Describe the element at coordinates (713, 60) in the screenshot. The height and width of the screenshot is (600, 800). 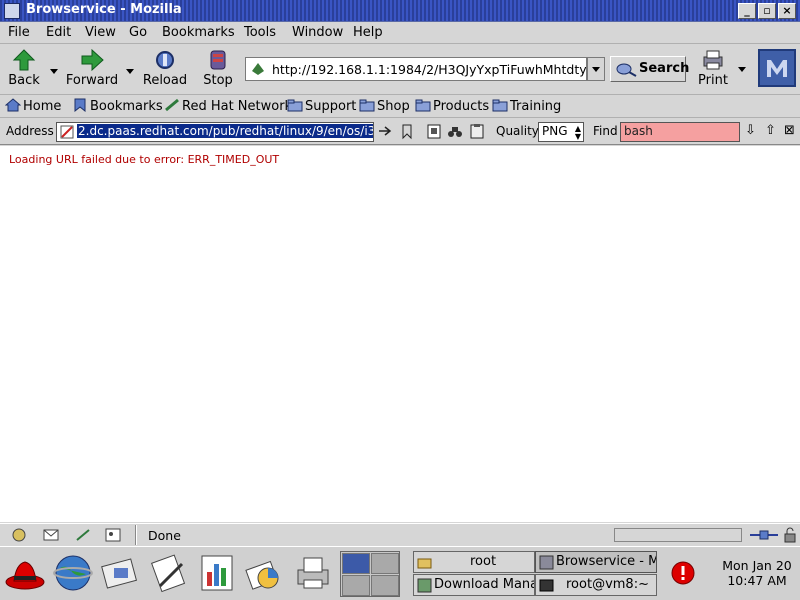
I see `printer-icon` at that location.